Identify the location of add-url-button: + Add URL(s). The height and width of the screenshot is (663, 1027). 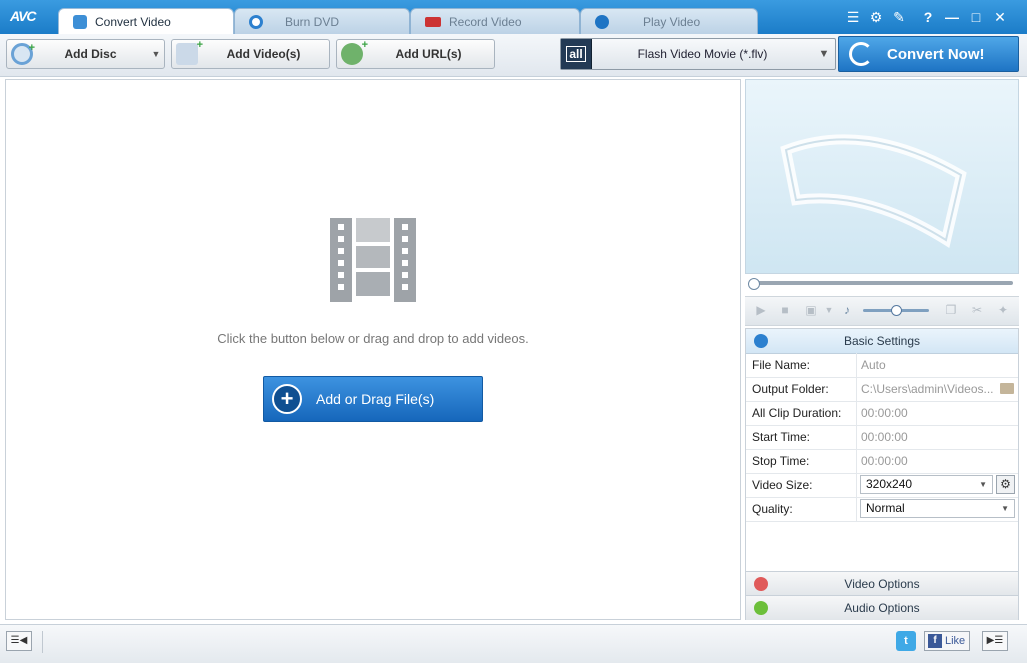
(415, 54).